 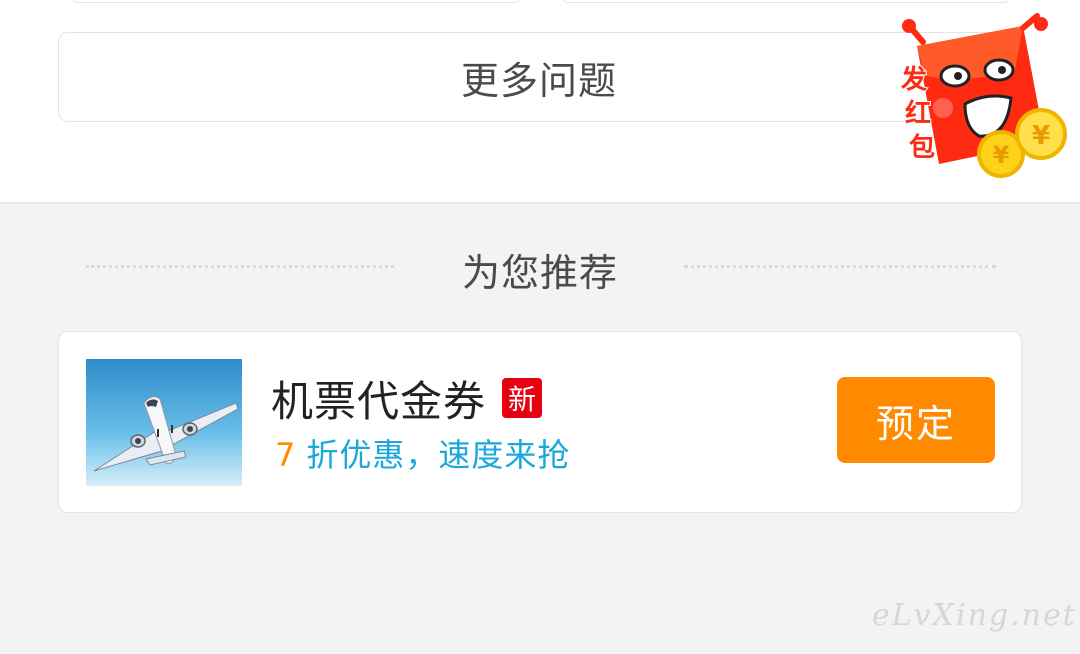 What do you see at coordinates (296, 1) in the screenshot?
I see `previous-button-left` at bounding box center [296, 1].